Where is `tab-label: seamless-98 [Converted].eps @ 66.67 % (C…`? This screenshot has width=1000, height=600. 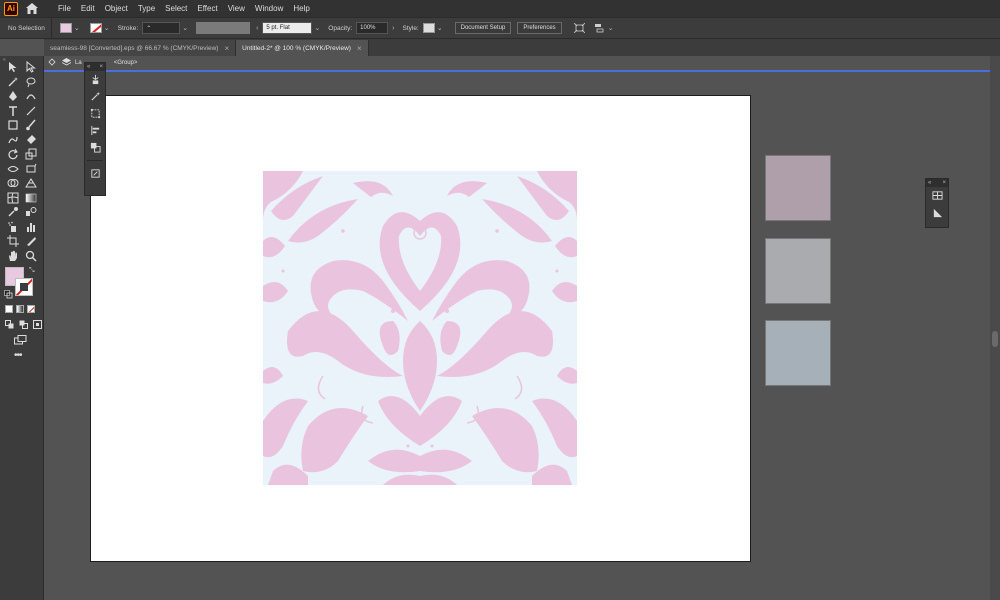
tab-label: seamless-98 [Converted].eps @ 66.67 % (C… is located at coordinates (134, 48).